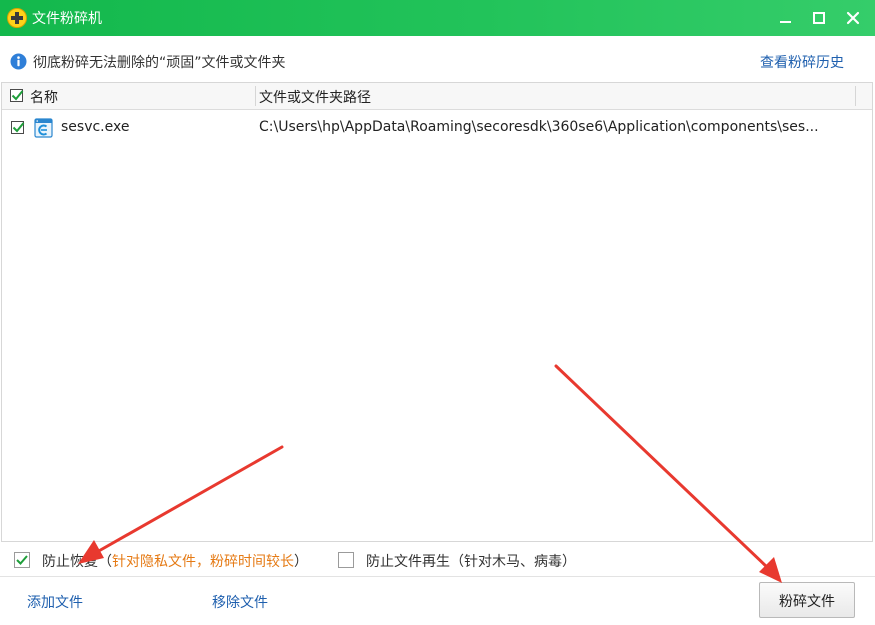 The image size is (875, 625). What do you see at coordinates (785, 22) in the screenshot?
I see `minimize-icon` at bounding box center [785, 22].